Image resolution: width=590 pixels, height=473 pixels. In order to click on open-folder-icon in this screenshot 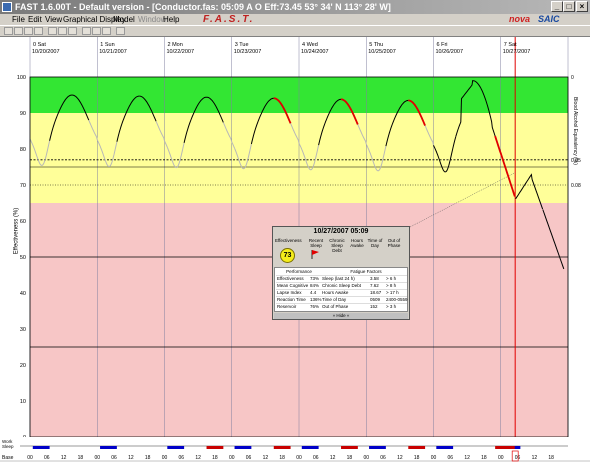, I will do `click(18, 31)`.